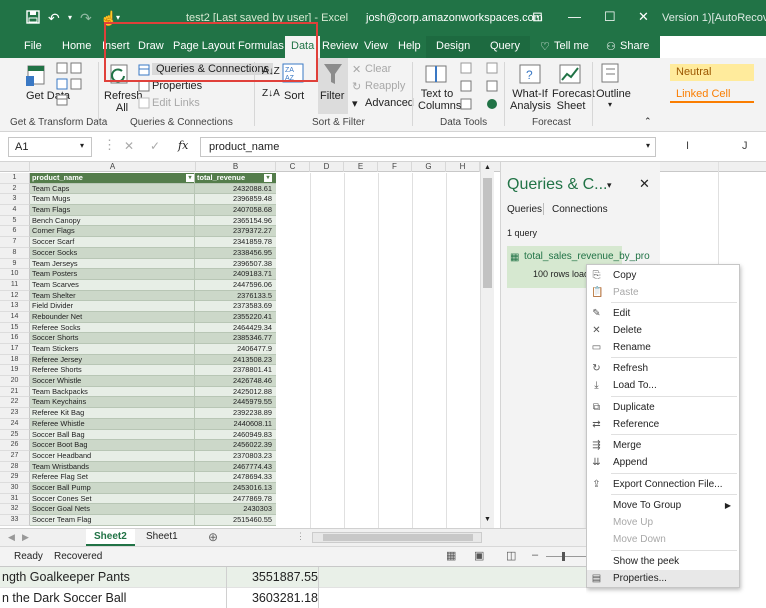 This screenshot has height=608, width=766. What do you see at coordinates (112, 349) in the screenshot?
I see `product-name-cell: Team Stickers` at bounding box center [112, 349].